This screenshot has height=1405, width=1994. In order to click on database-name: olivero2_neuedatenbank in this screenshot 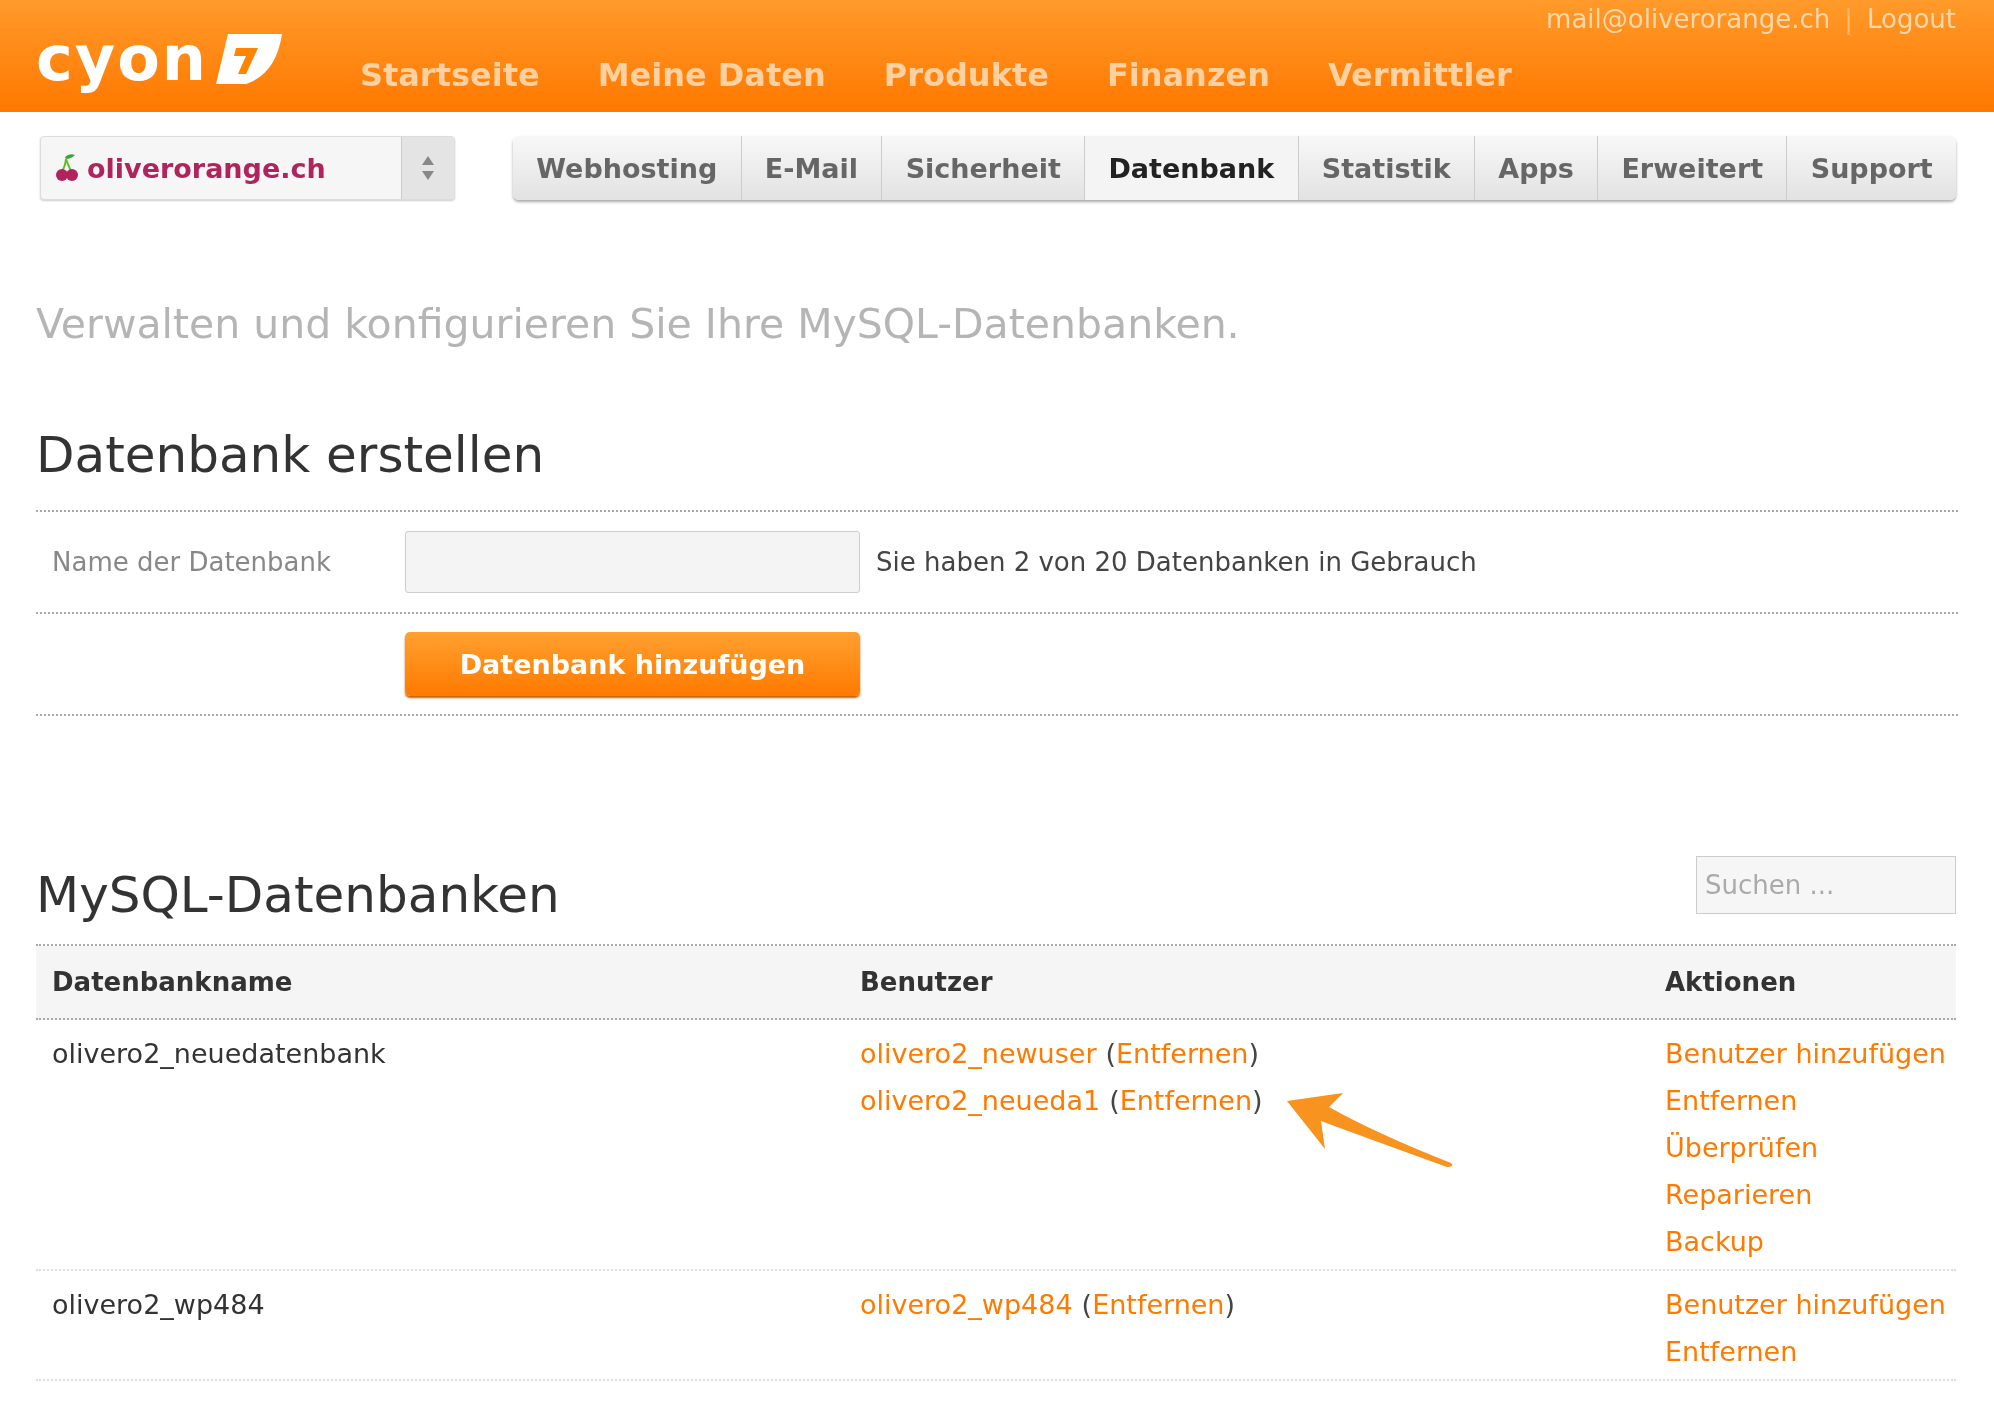, I will do `click(219, 1053)`.